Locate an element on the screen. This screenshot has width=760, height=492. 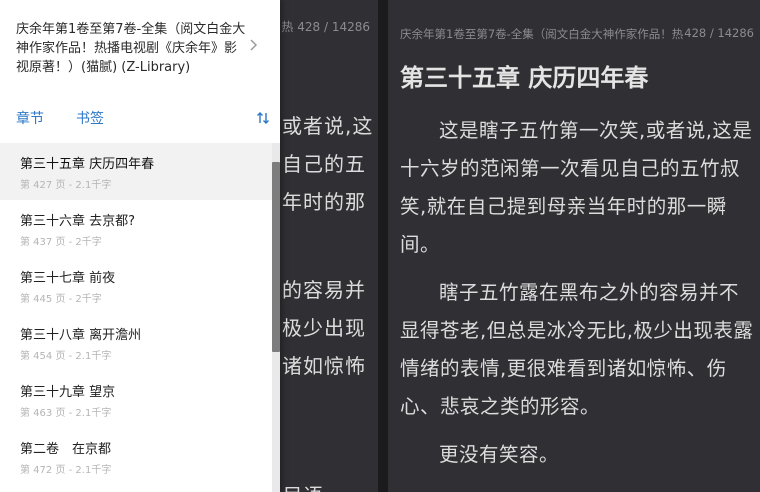
text-fragment: 年时的那 is located at coordinates (324, 202).